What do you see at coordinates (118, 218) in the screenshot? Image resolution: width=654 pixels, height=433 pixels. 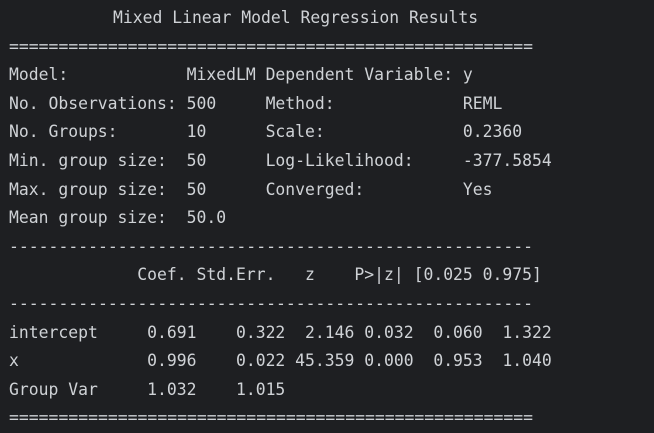 I see `summary-row-mean-group-size: Mean group size: 50.0` at bounding box center [118, 218].